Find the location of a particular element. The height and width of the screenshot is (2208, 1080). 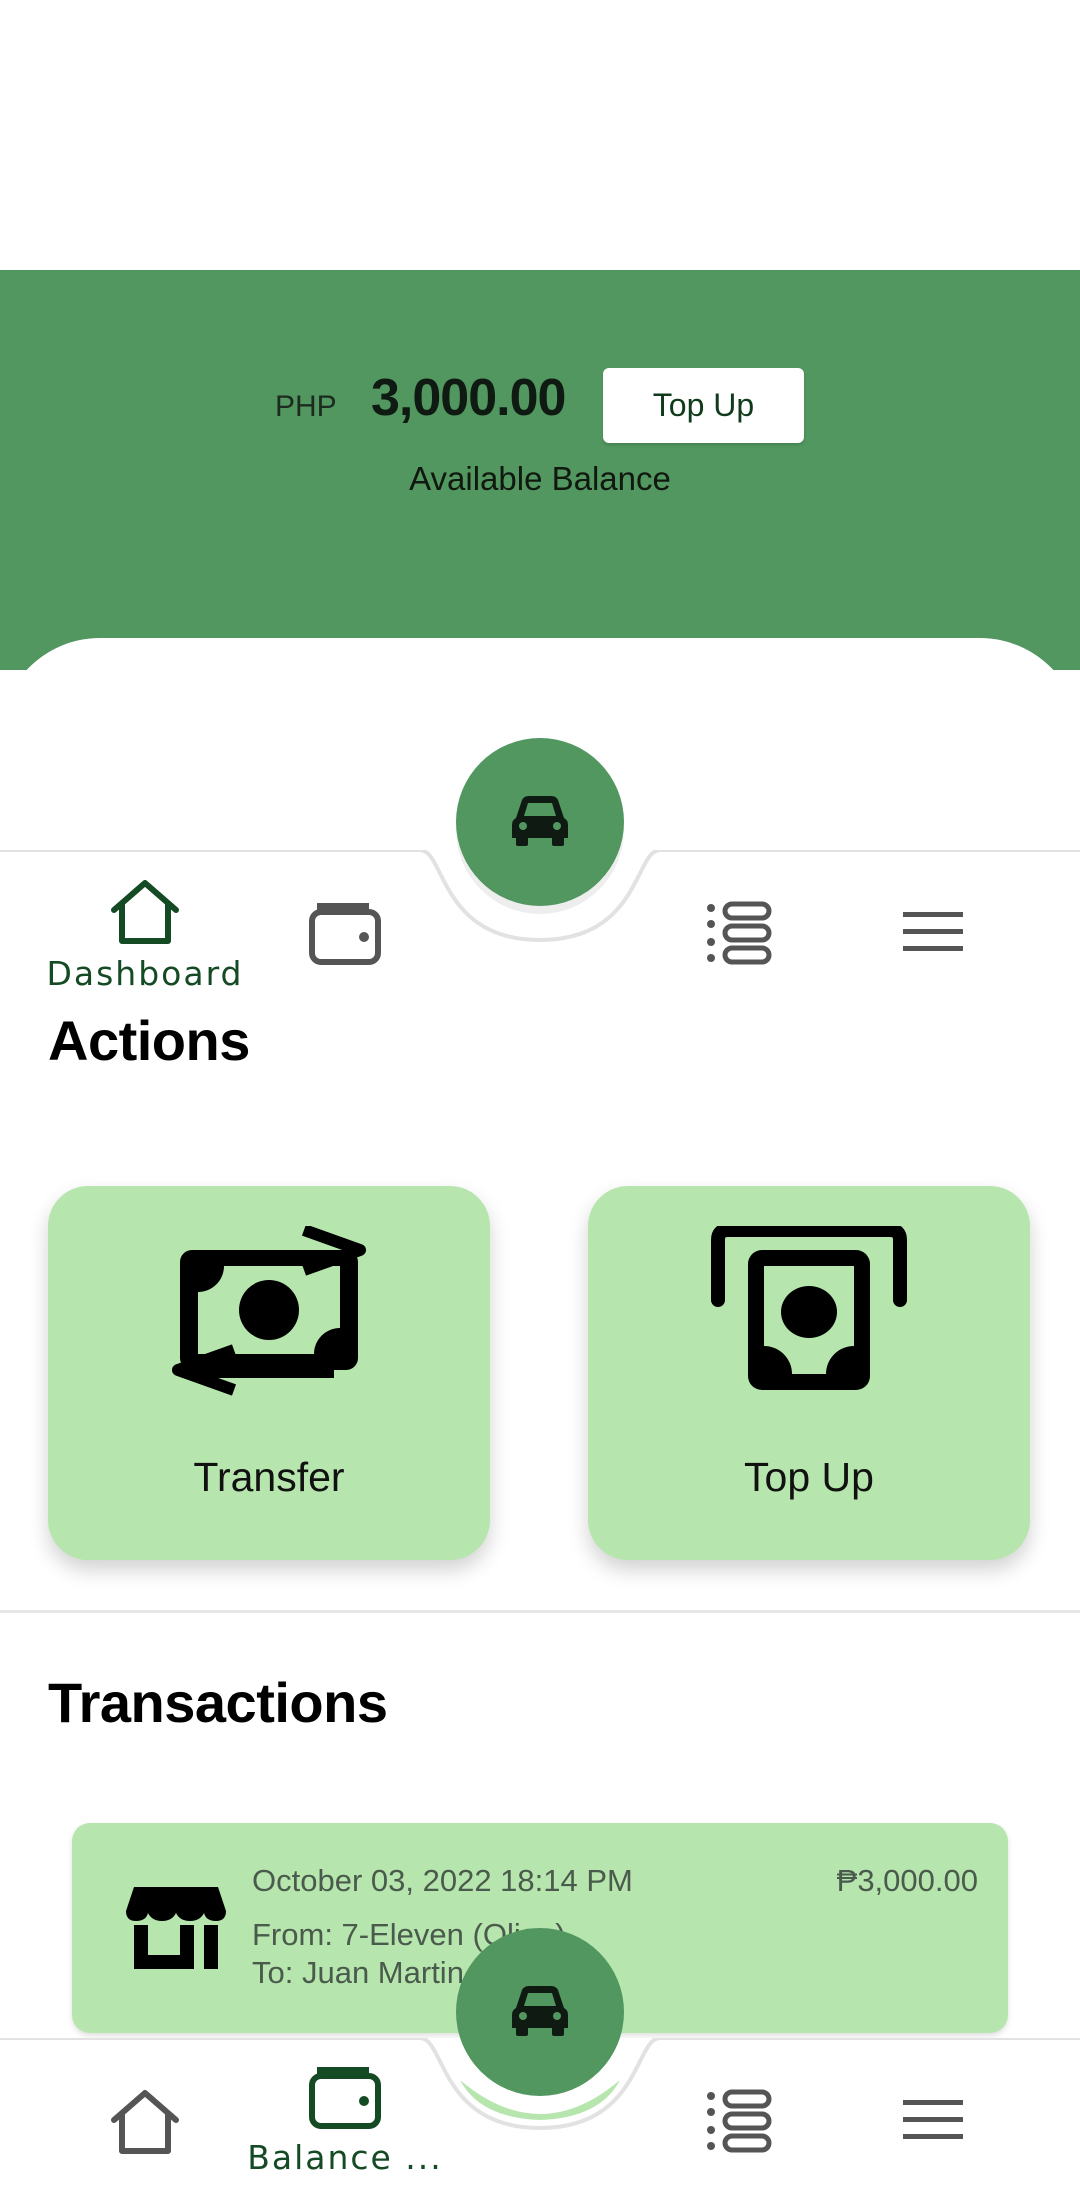

transfer-label: Transfer is located at coordinates (269, 1477).